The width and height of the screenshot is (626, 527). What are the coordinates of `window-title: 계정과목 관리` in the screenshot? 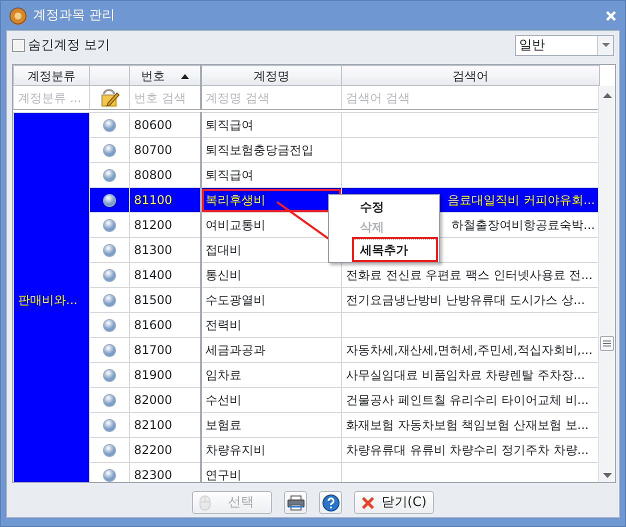 It's located at (74, 15).